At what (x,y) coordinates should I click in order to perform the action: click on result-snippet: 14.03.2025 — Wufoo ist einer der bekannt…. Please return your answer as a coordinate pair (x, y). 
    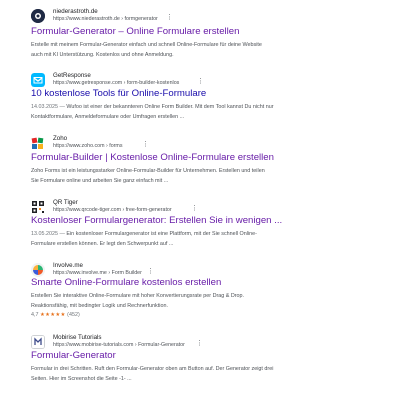
    Looking at the image, I should click on (181, 112).